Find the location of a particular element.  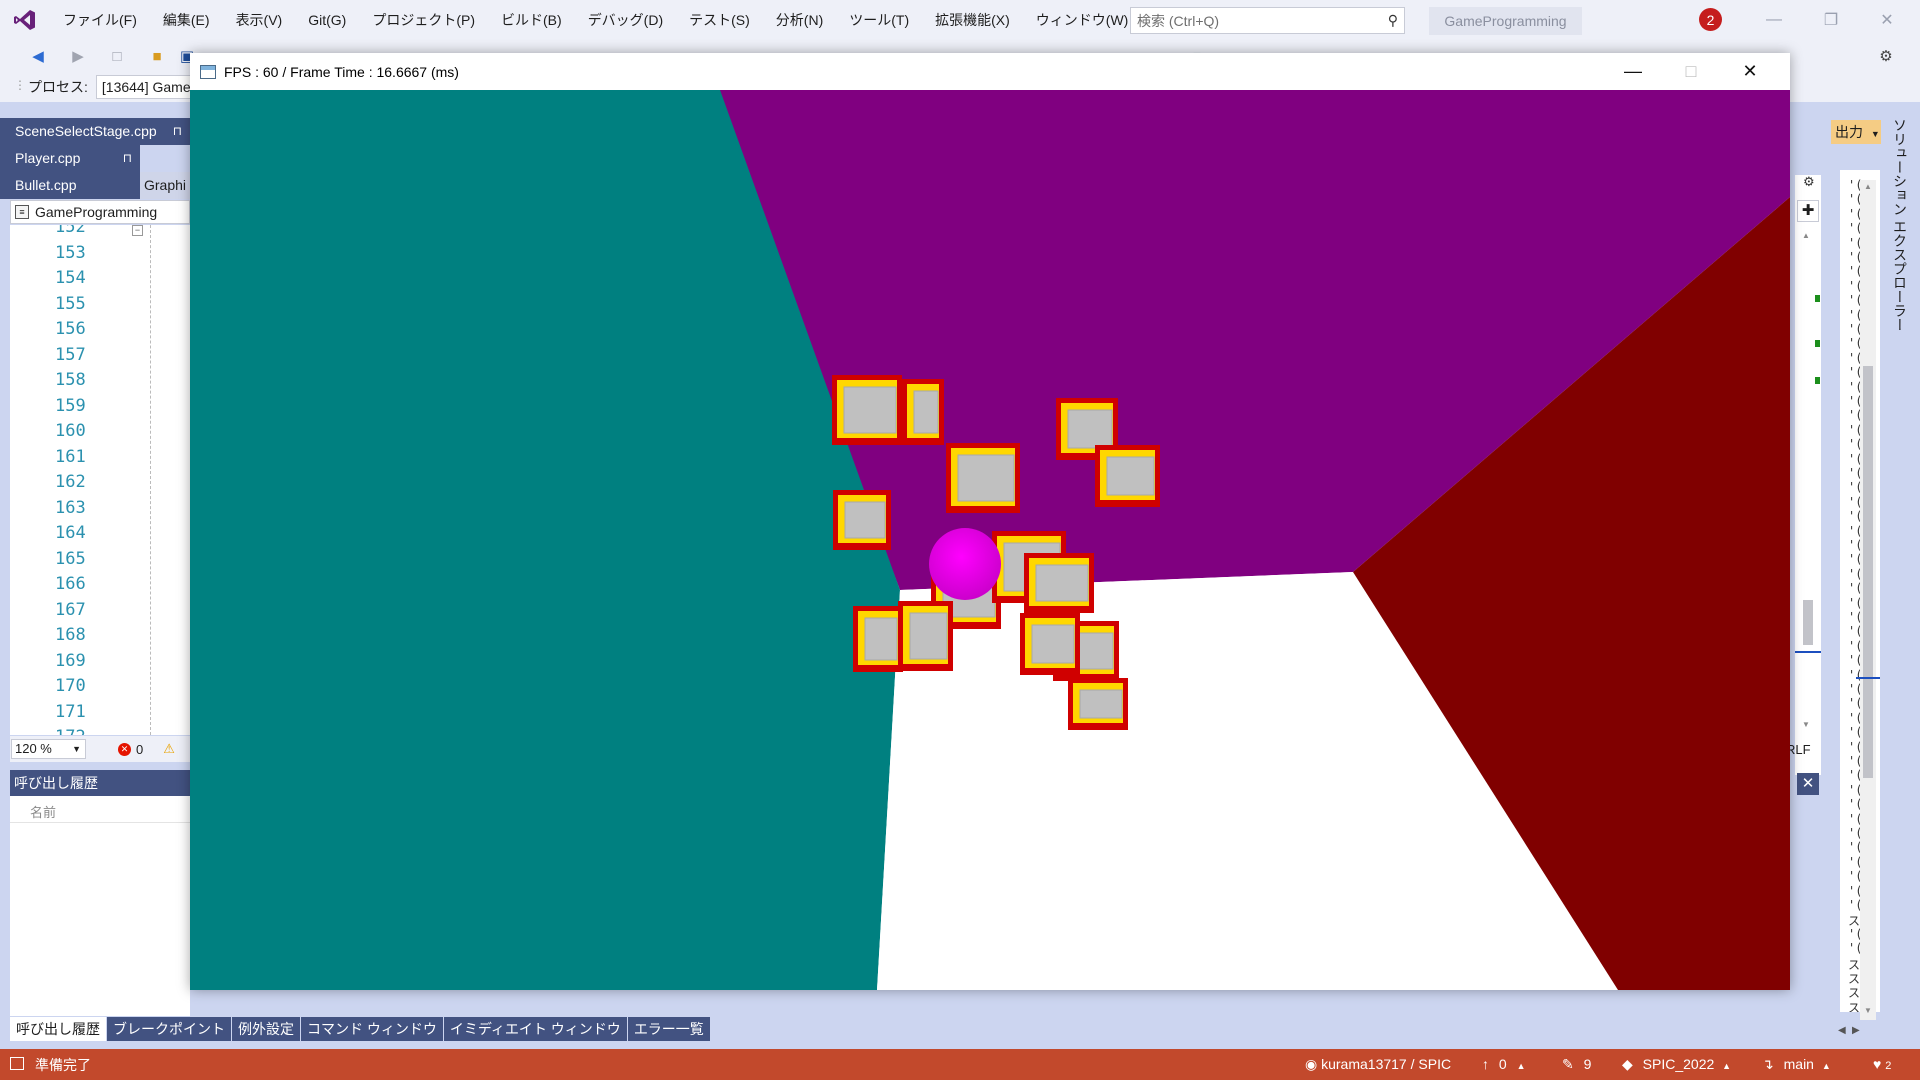

menu-item: テスト(S) is located at coordinates (719, 20).